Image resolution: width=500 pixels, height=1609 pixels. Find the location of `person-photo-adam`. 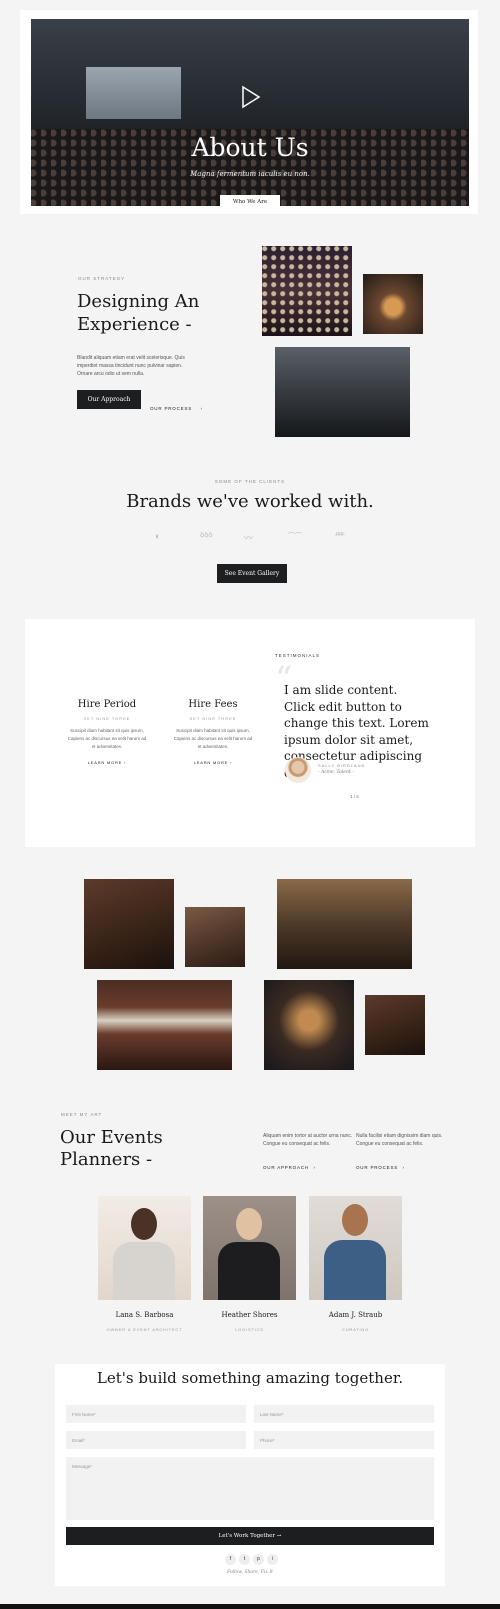

person-photo-adam is located at coordinates (355, 1248).